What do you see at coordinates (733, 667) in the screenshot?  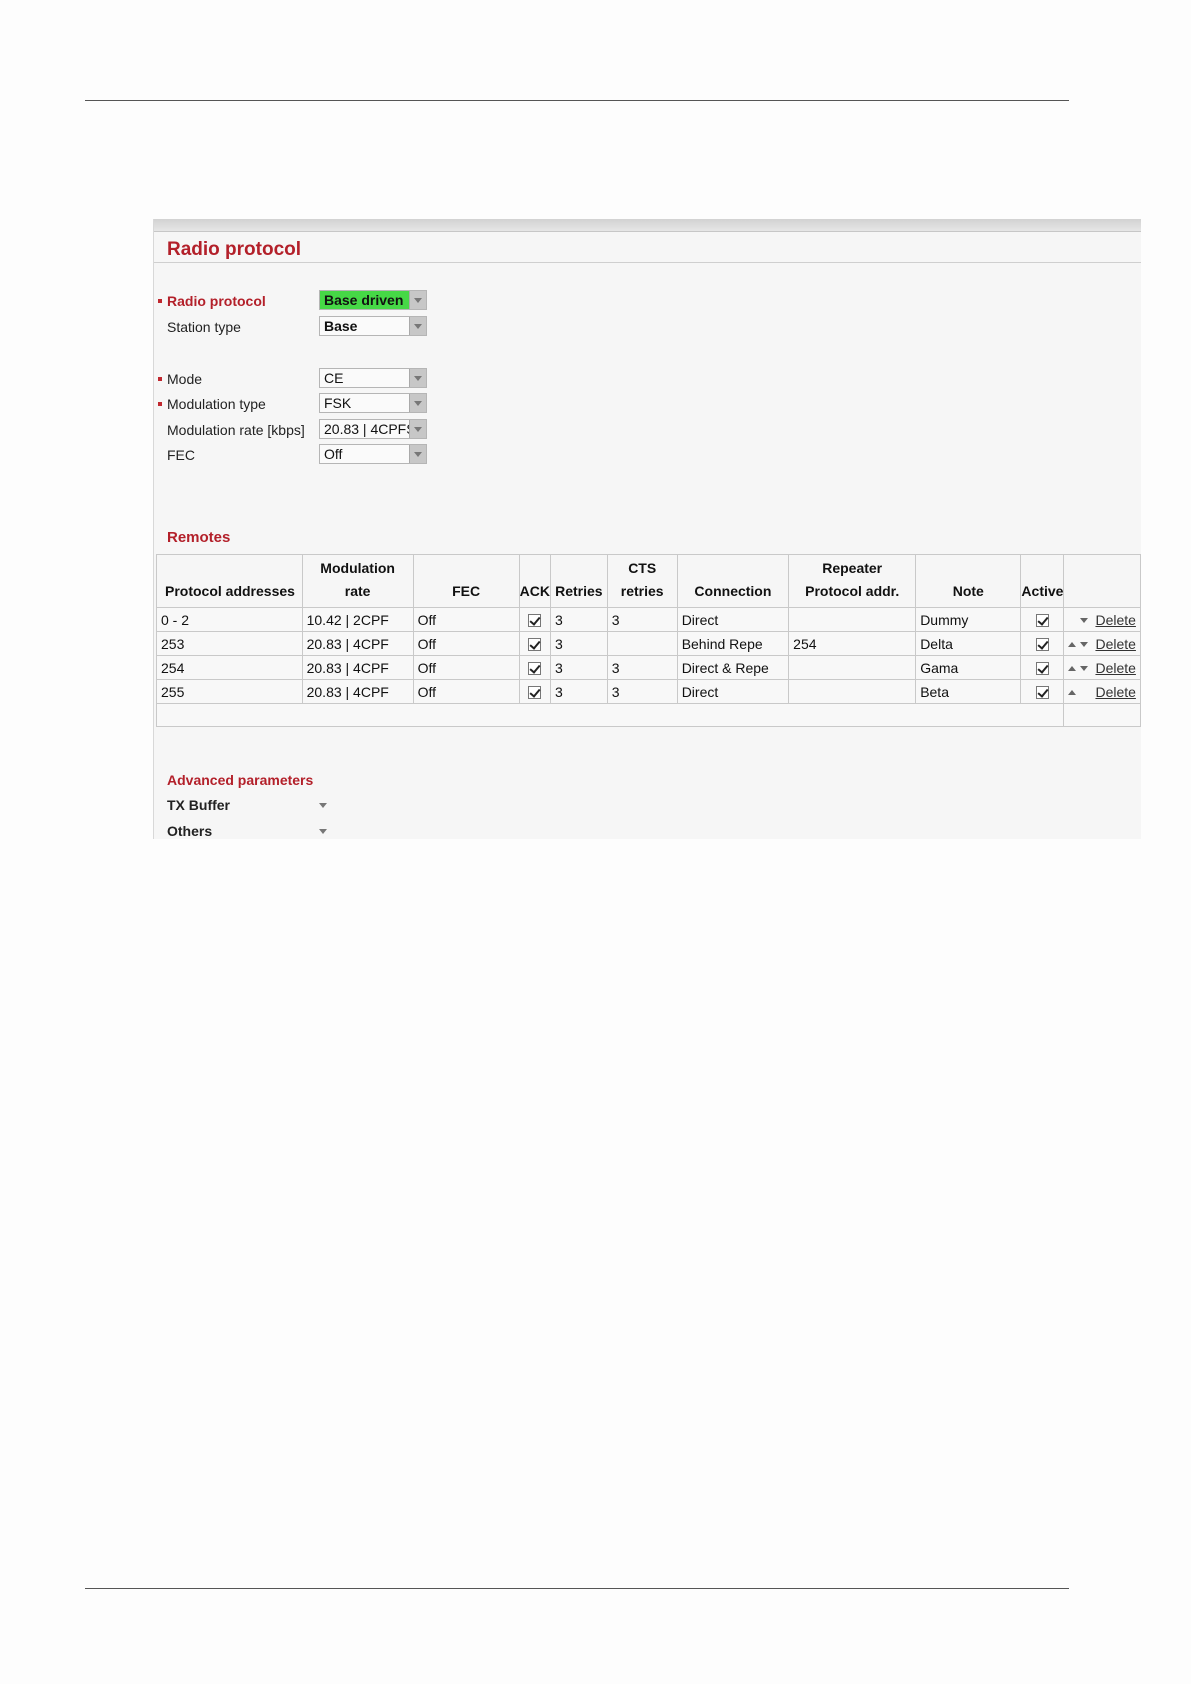 I see `cell-connection: Direct & Repe` at bounding box center [733, 667].